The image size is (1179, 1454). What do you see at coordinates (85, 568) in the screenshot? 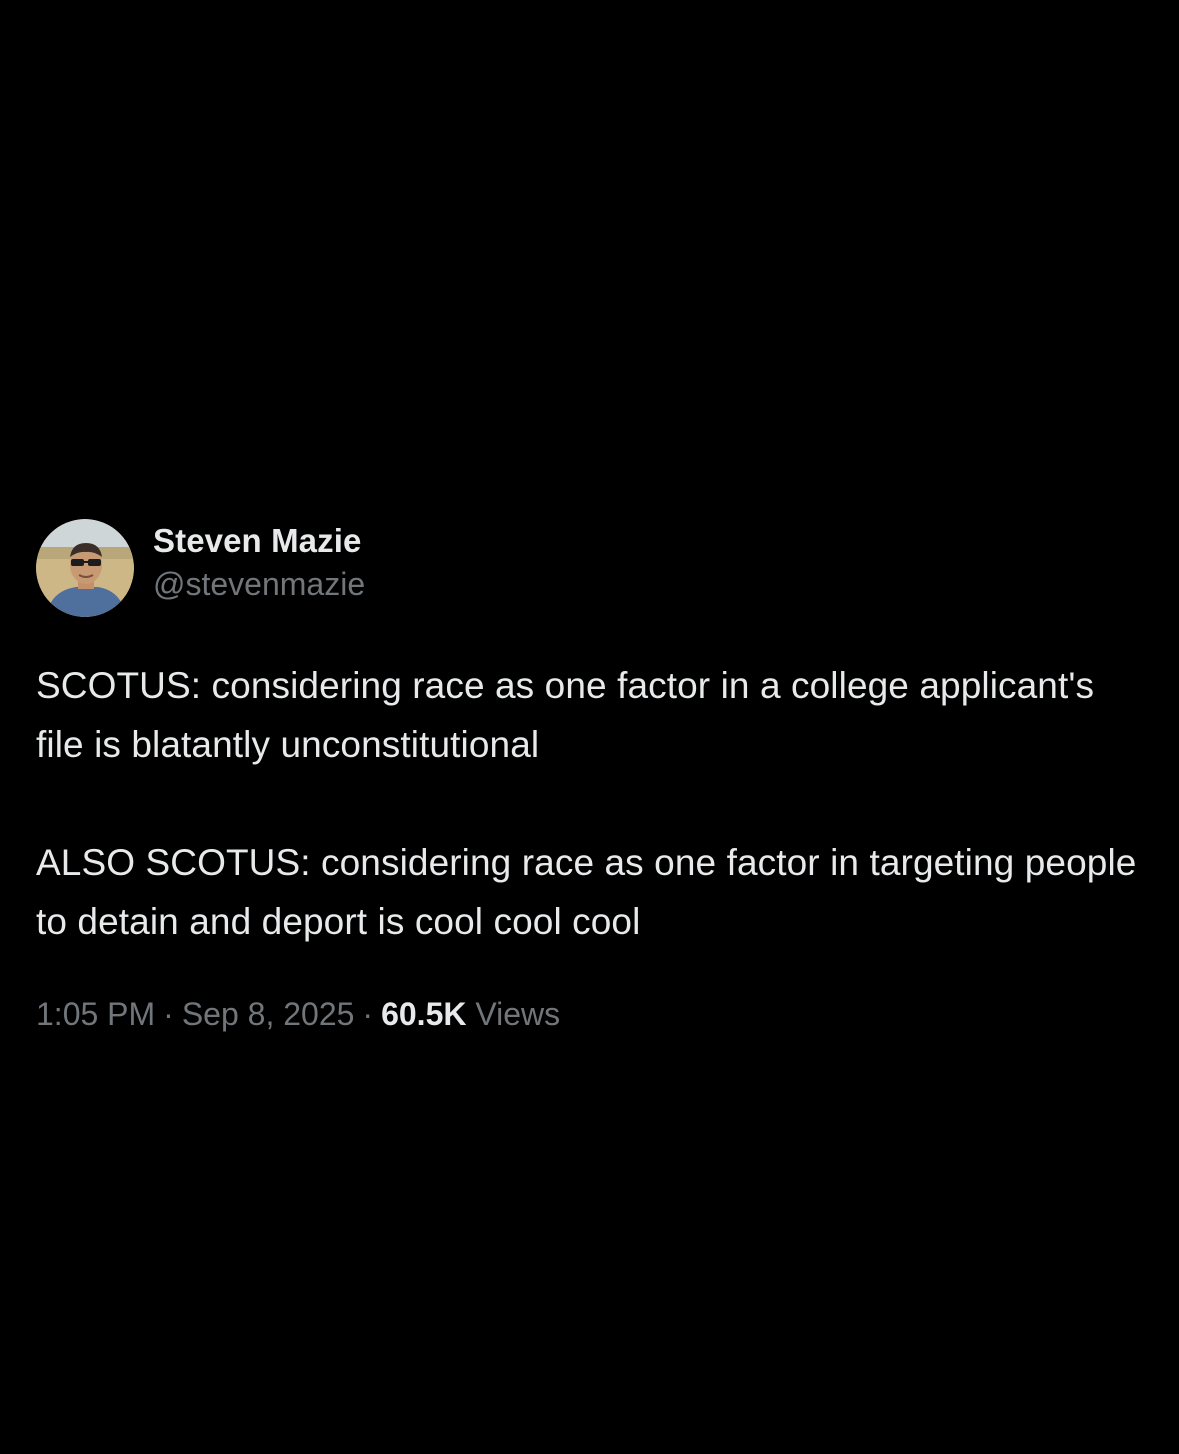
I see `avatar` at bounding box center [85, 568].